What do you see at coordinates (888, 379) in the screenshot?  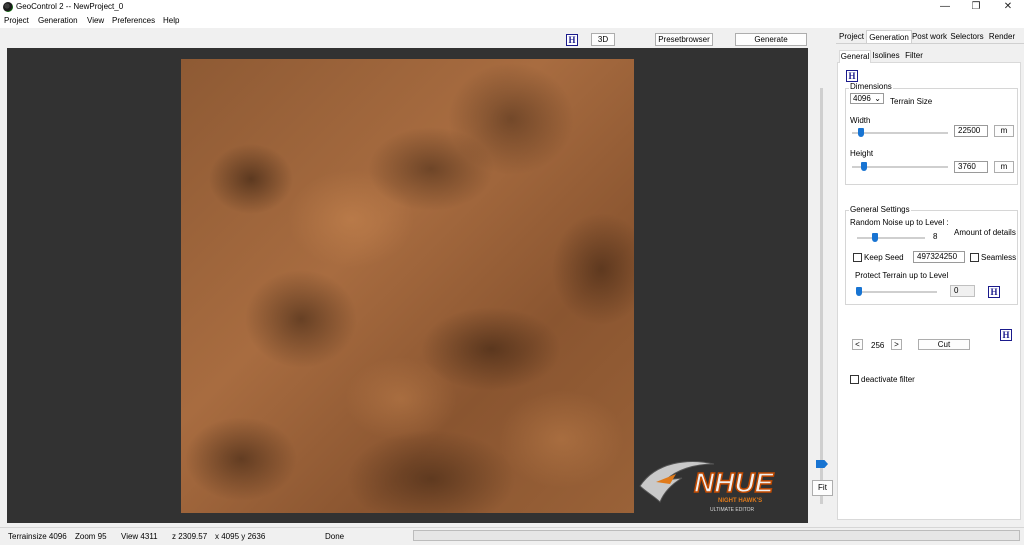 I see `deactivate-filter-label: deactivate filter` at bounding box center [888, 379].